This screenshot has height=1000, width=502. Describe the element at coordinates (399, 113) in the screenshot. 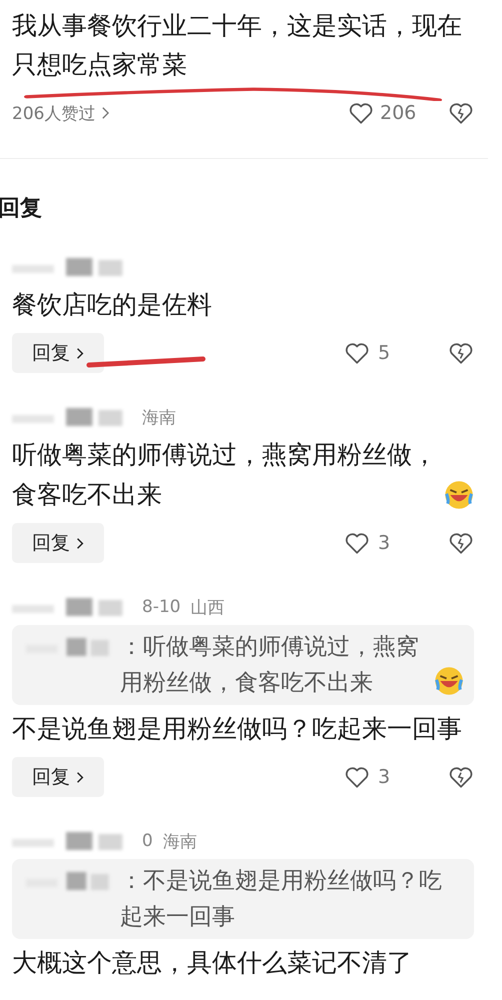

I see `like-count: 206` at that location.